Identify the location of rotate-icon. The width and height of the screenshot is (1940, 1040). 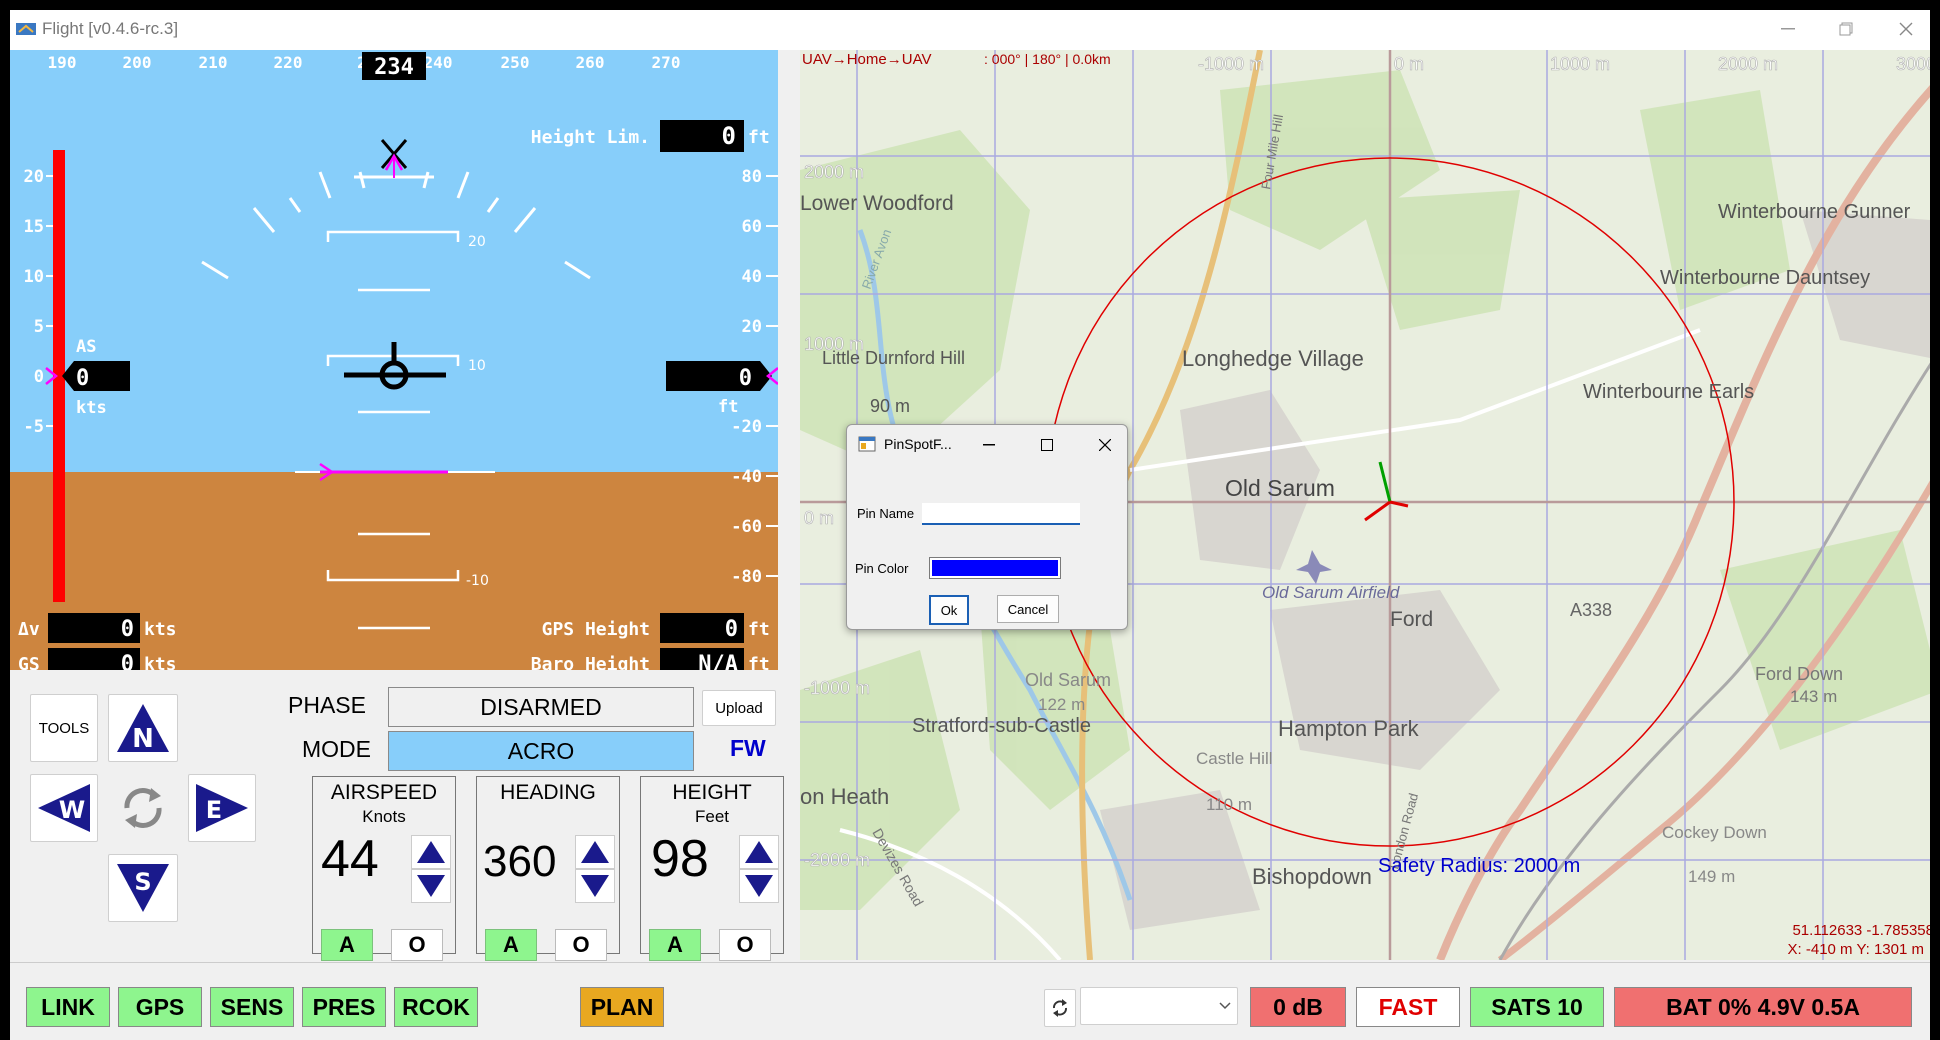
(143, 808).